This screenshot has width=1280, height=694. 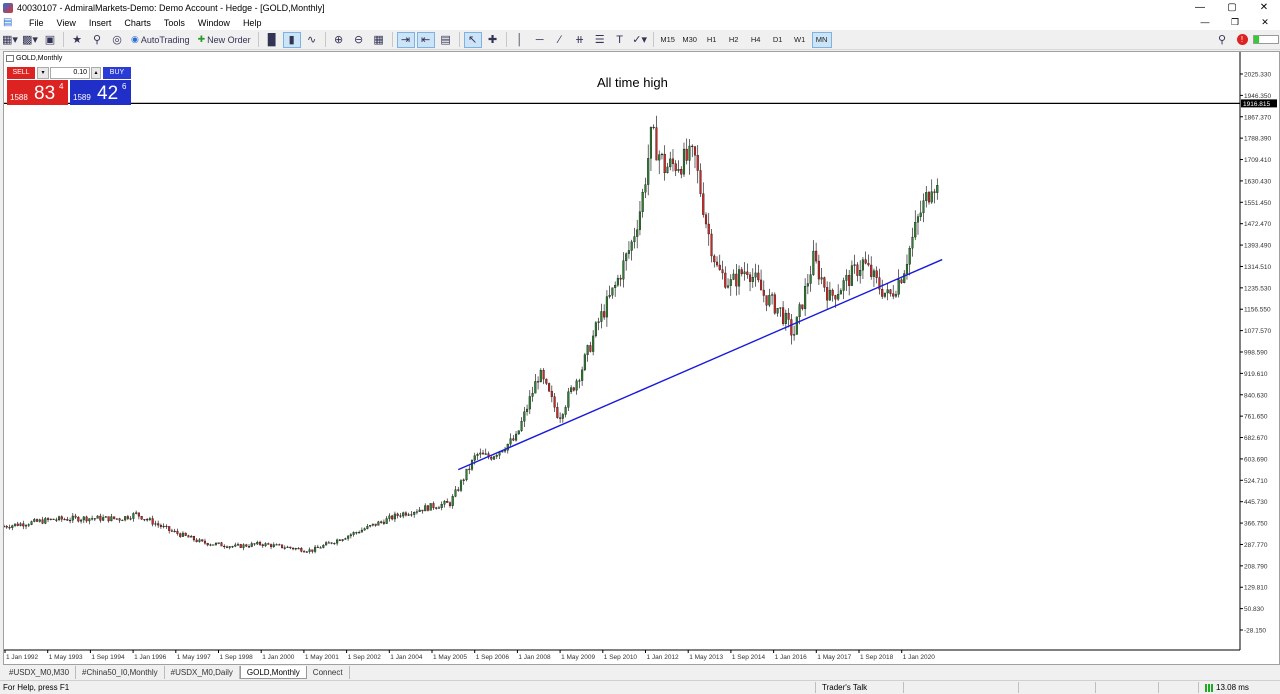 What do you see at coordinates (322, 657) in the screenshot?
I see `x-tick-label: 1 May 2001` at bounding box center [322, 657].